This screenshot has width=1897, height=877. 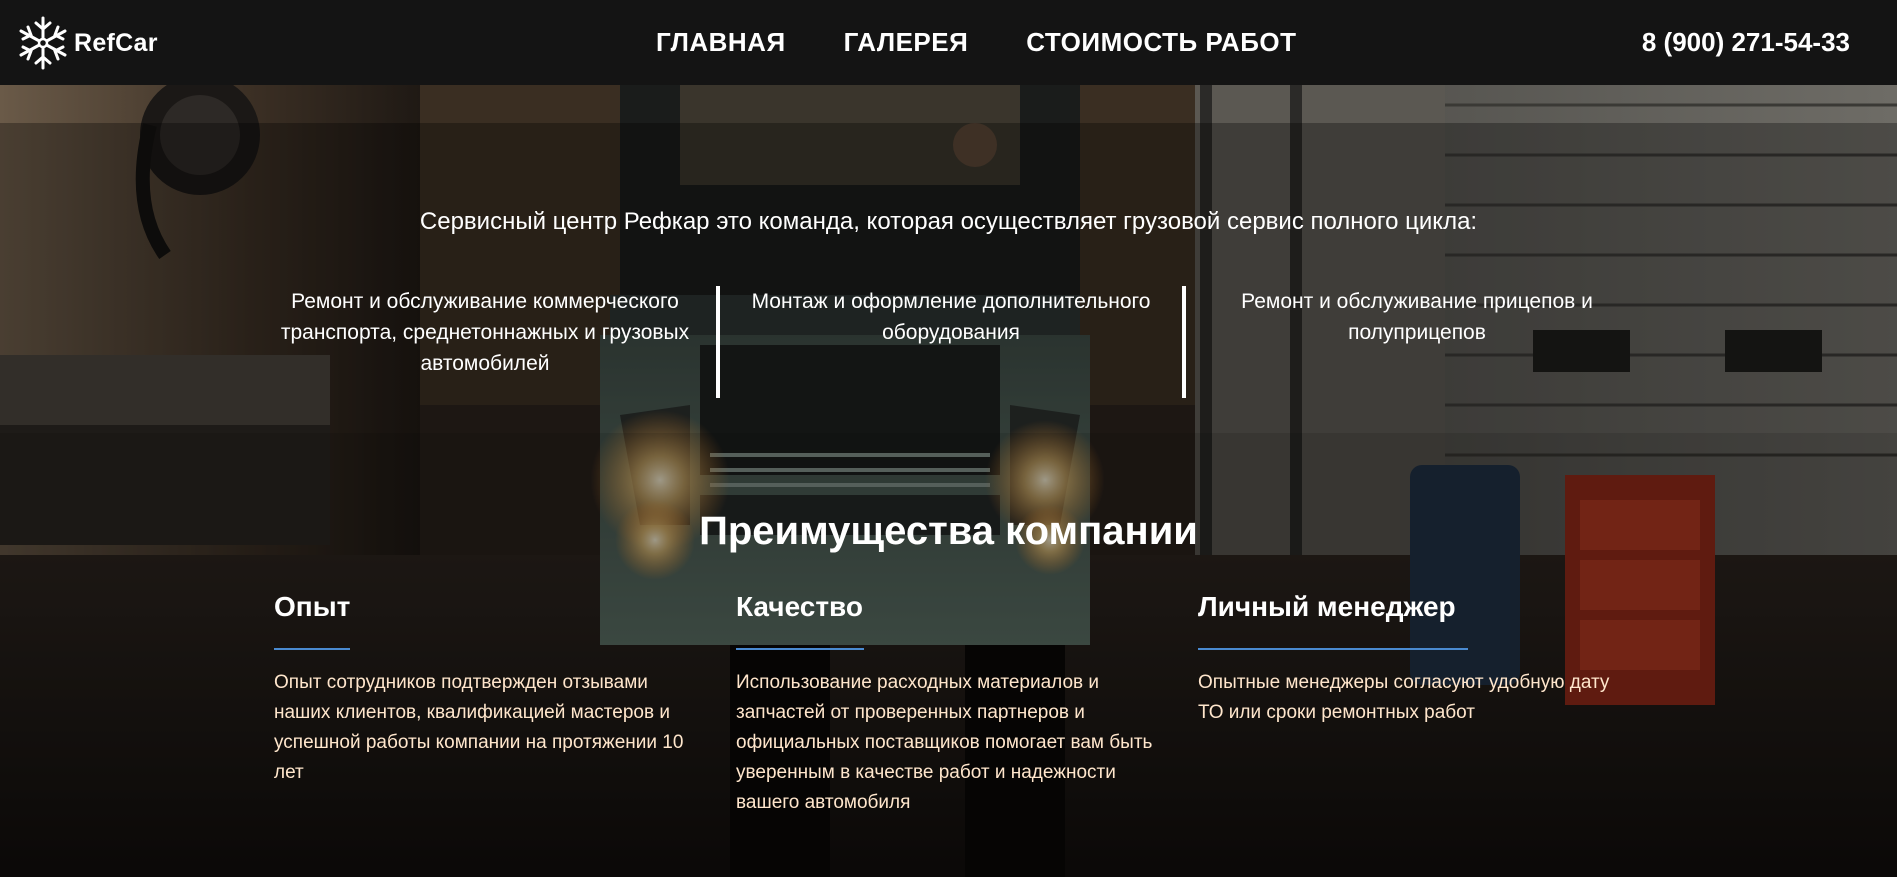 I want to click on snowflake-icon, so click(x=43, y=43).